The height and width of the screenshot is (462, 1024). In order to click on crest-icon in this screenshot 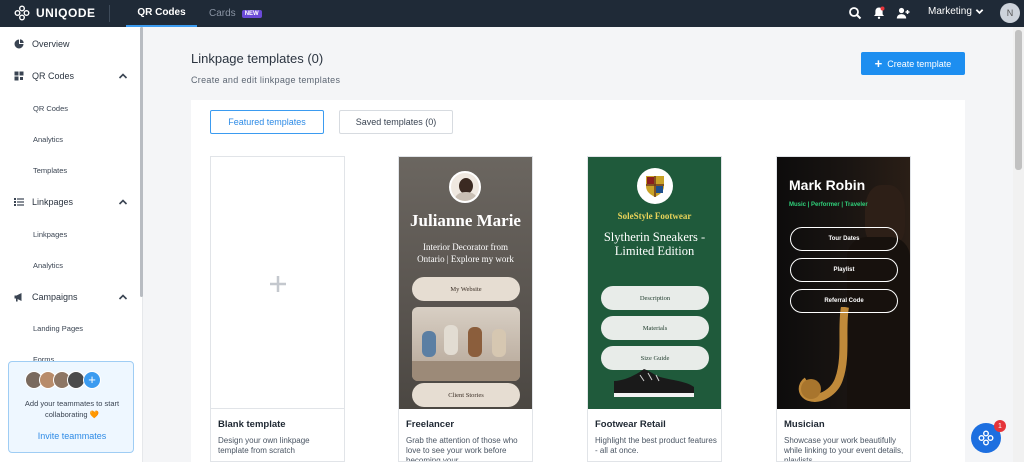, I will do `click(655, 186)`.